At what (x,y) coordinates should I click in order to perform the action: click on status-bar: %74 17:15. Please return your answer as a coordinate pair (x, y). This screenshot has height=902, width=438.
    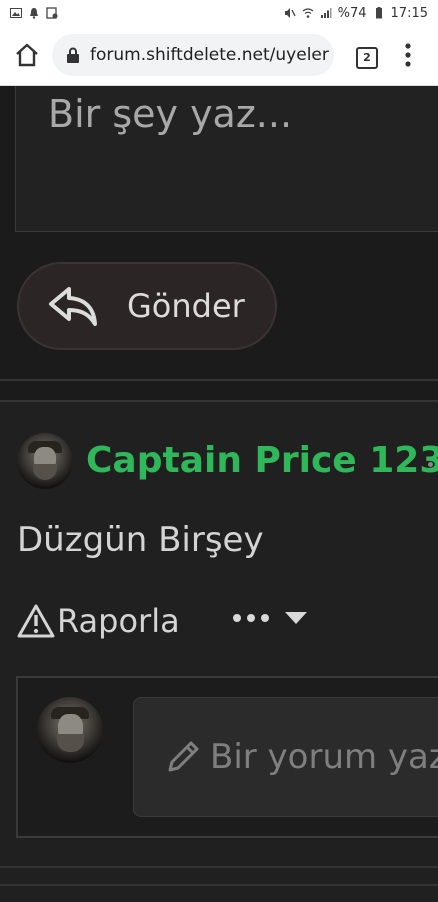
    Looking at the image, I should click on (219, 13).